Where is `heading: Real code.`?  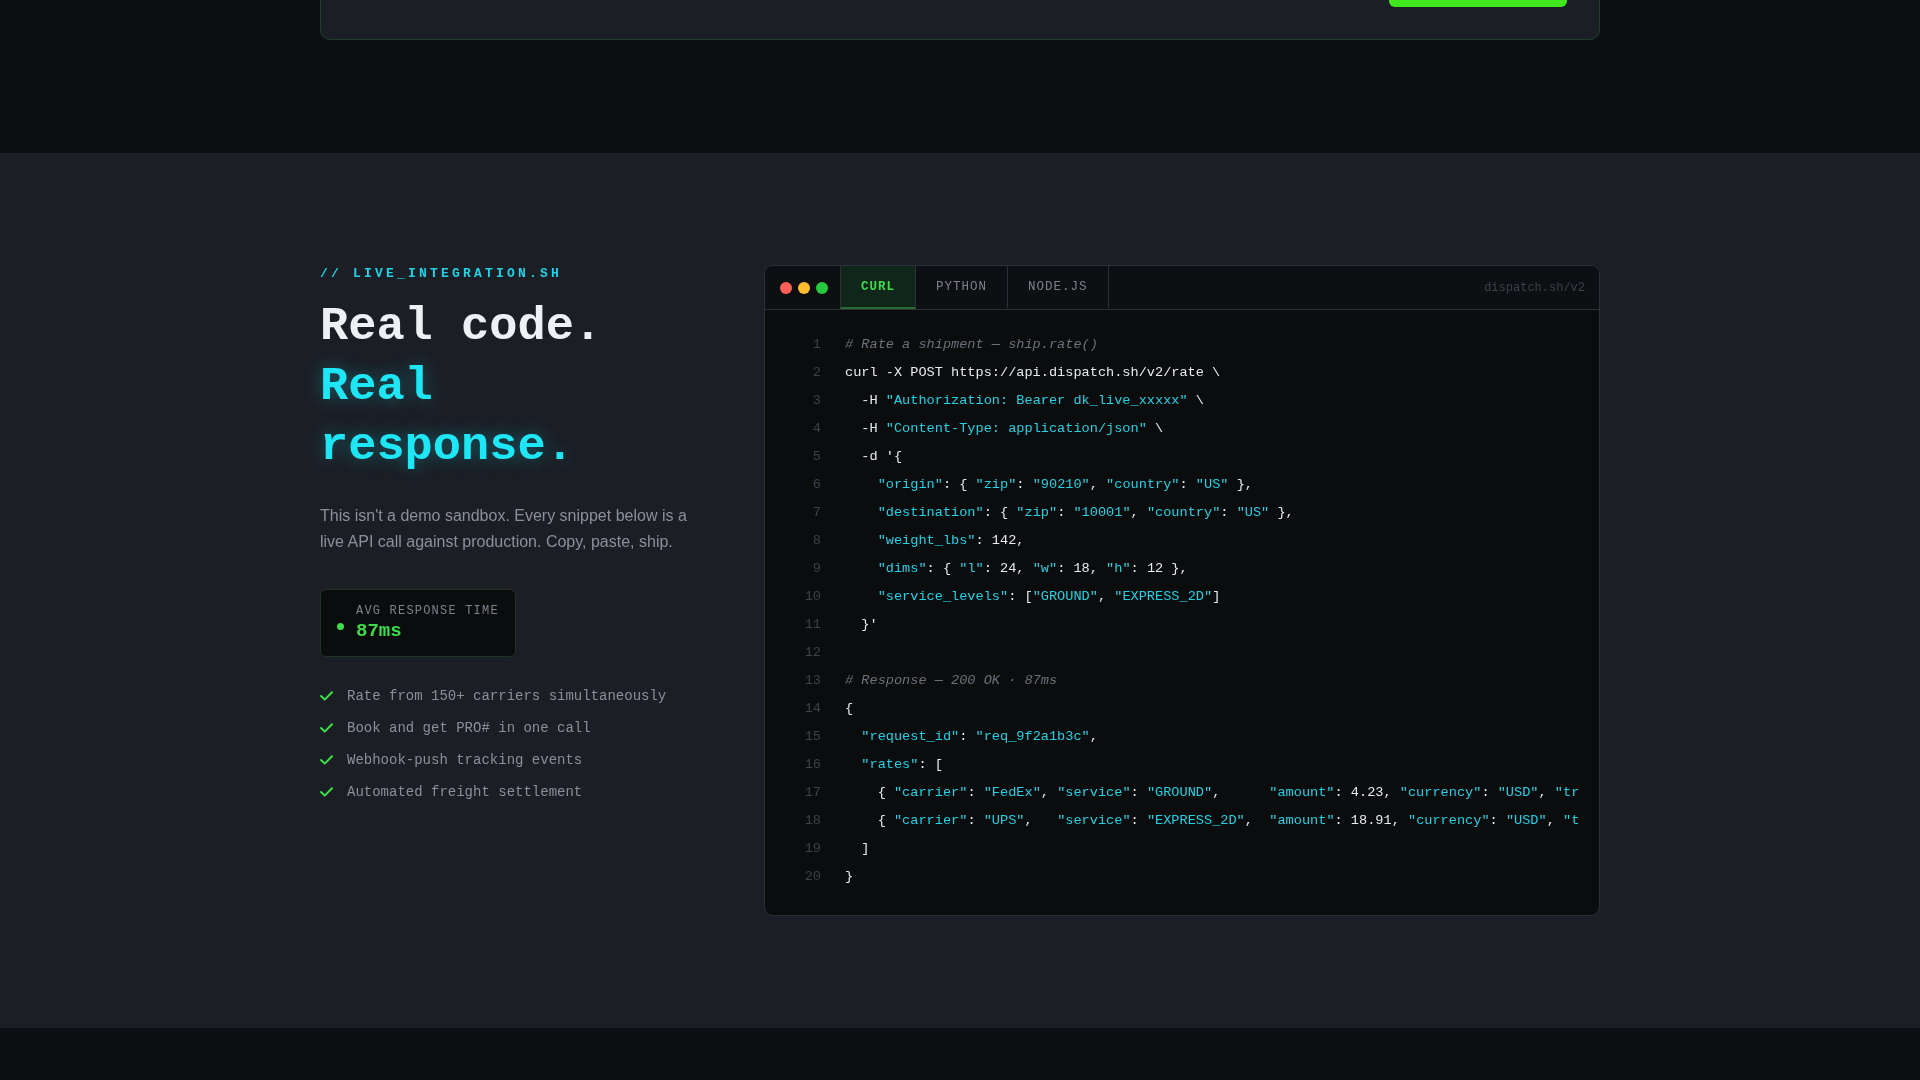 heading: Real code. is located at coordinates (462, 327).